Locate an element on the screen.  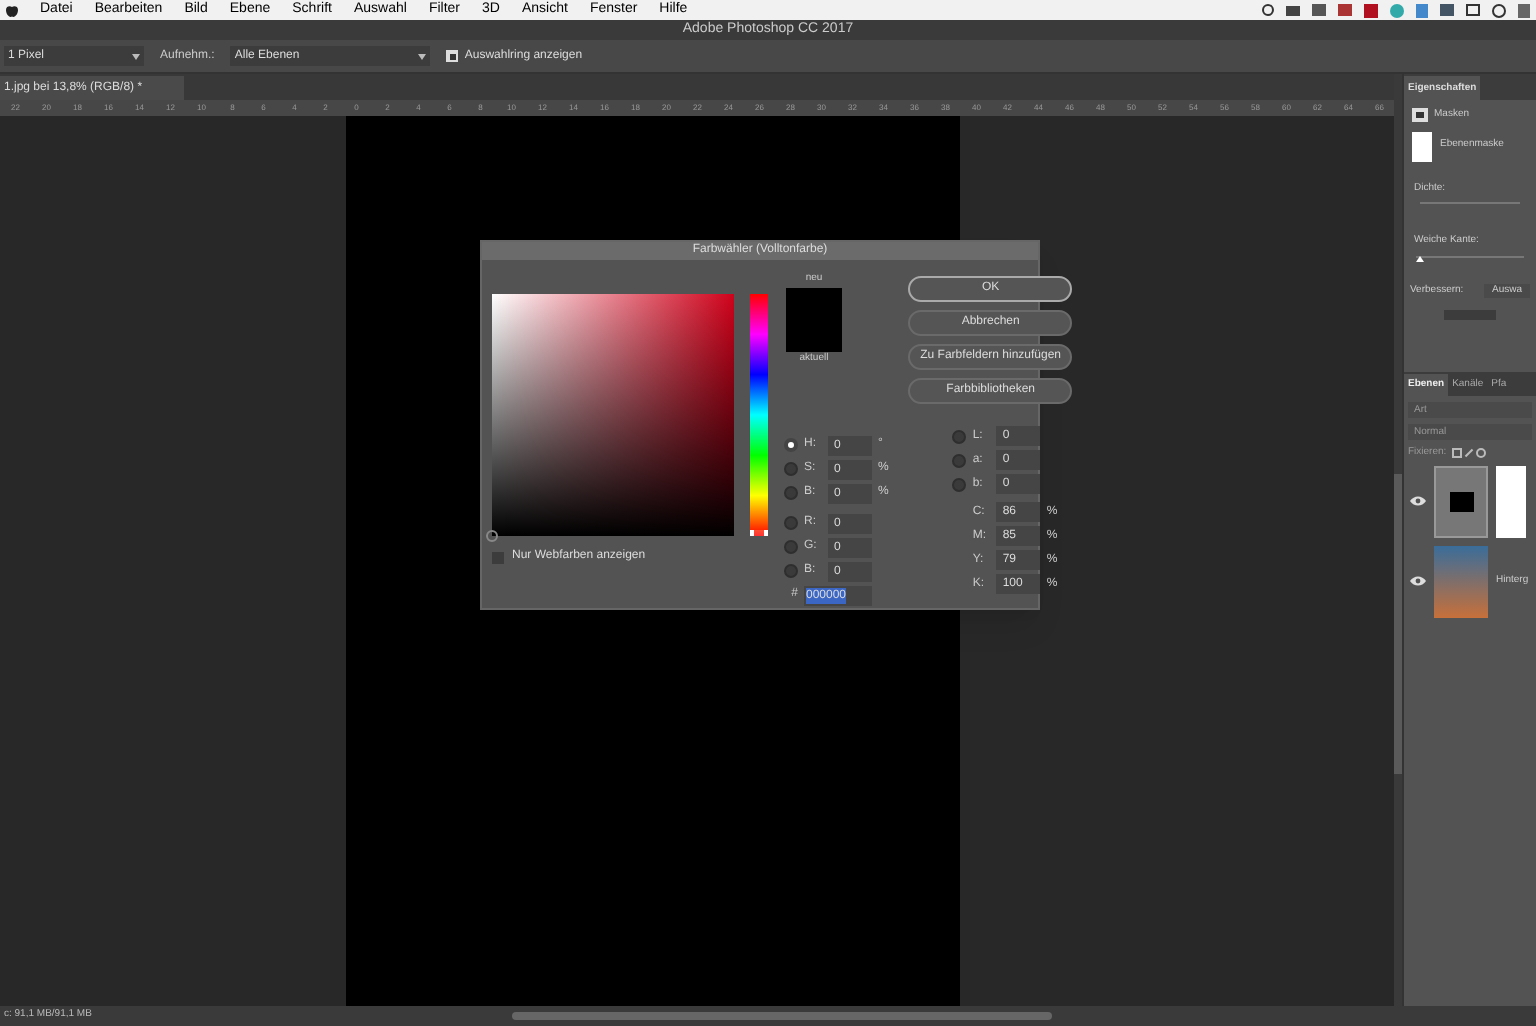
lock-pixels-icon is located at coordinates (1457, 453).